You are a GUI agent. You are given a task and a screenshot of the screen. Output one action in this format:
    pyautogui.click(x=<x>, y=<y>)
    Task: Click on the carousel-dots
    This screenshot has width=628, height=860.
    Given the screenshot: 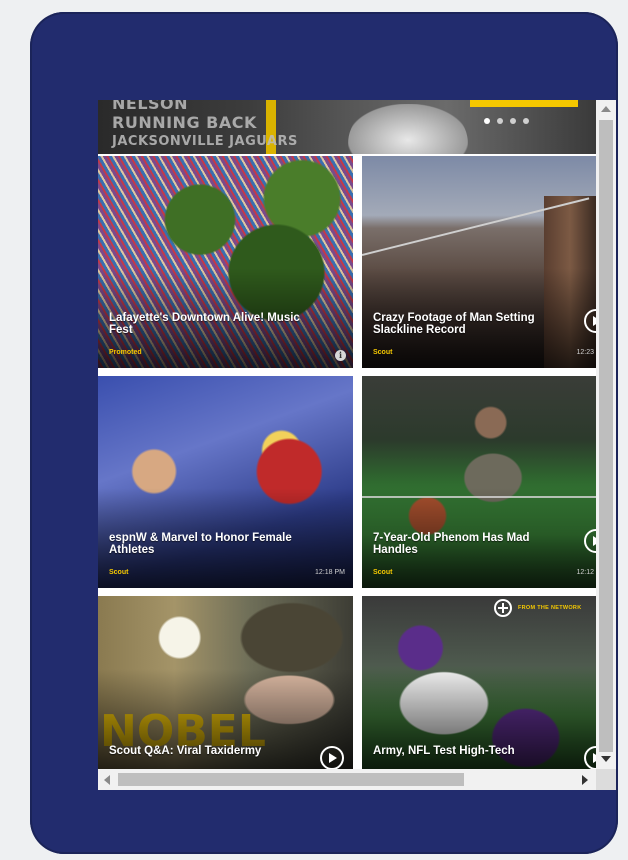 What is the action you would take?
    pyautogui.click(x=506, y=121)
    